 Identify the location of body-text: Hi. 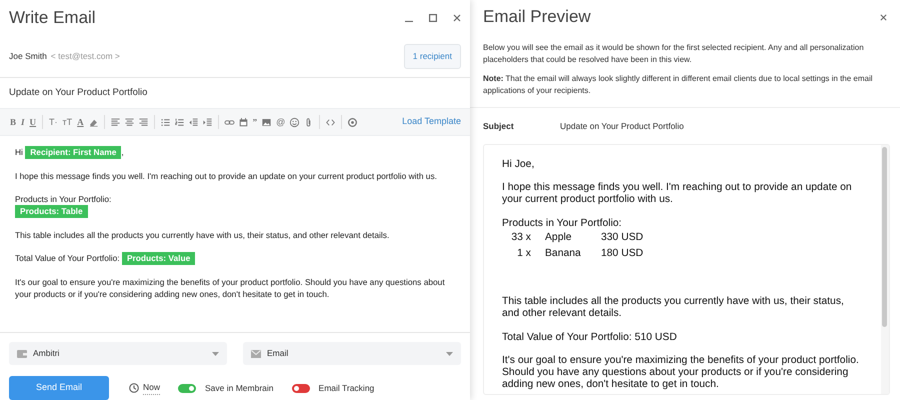
(19, 152).